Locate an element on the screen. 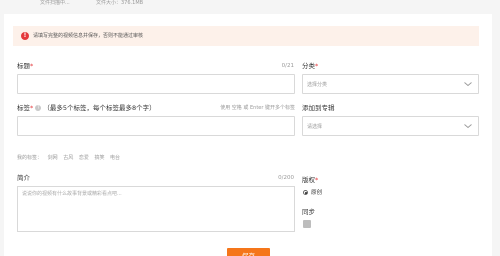 The height and width of the screenshot is (256, 500). title-label-text: 标题 is located at coordinates (23, 66).